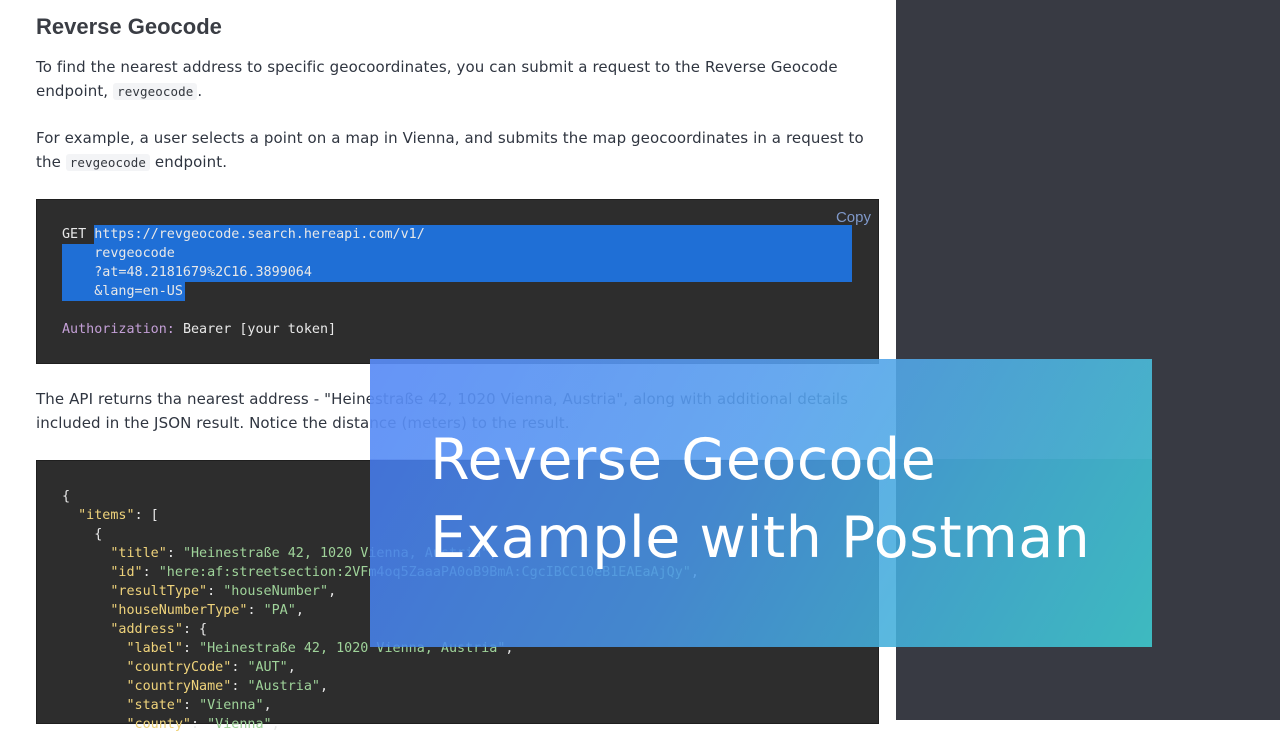 This screenshot has height=734, width=1280. Describe the element at coordinates (106, 515) in the screenshot. I see `json-key: "items"` at that location.